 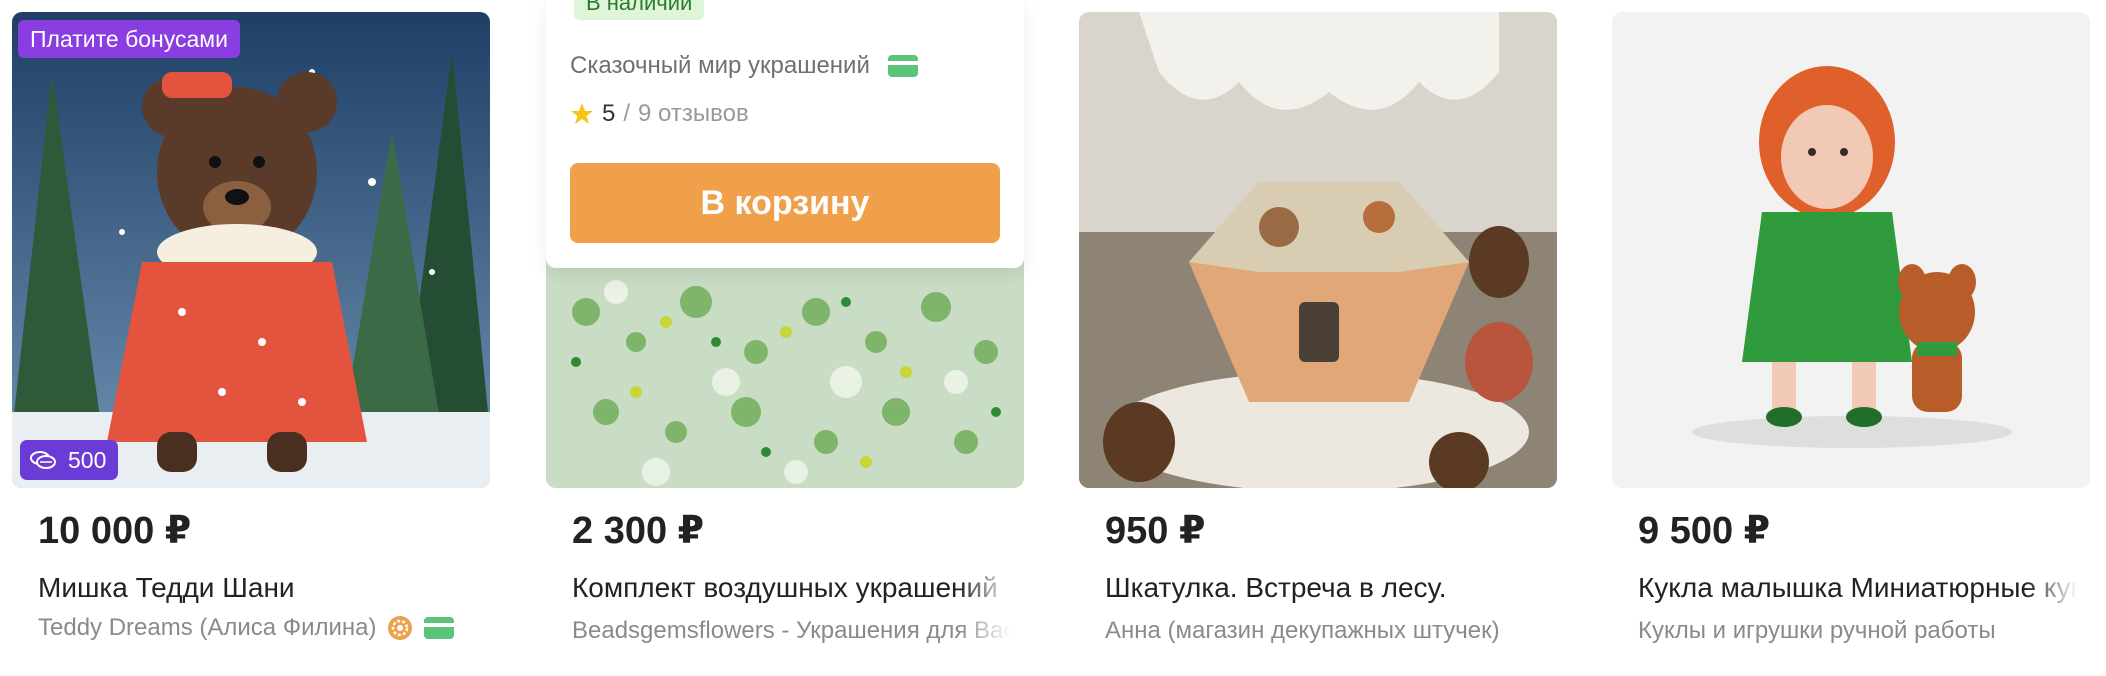 I want to click on product-price: 10 000 ₽, so click(x=115, y=531).